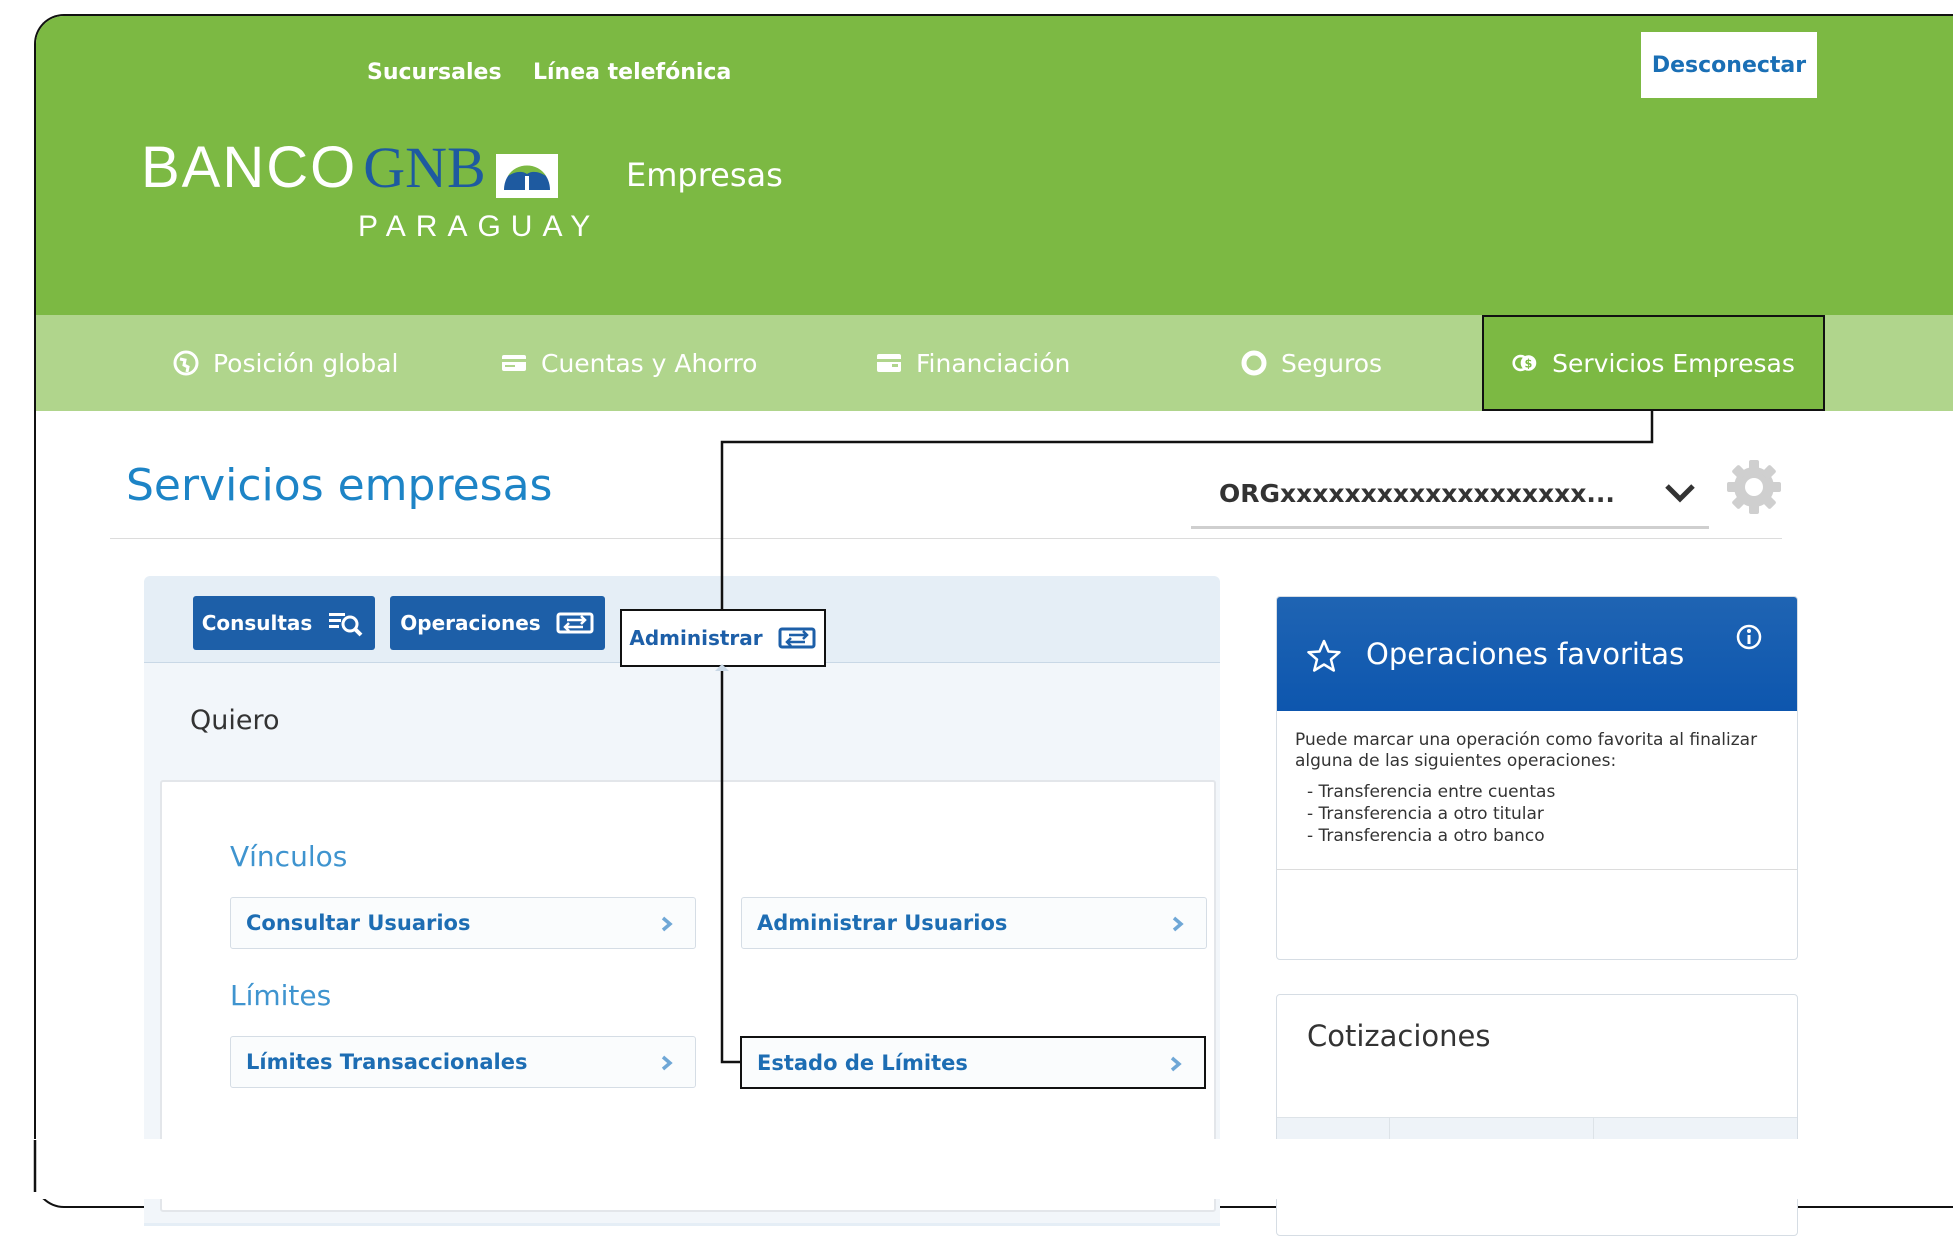 Image resolution: width=1953 pixels, height=1236 pixels. What do you see at coordinates (281, 995) in the screenshot?
I see `limits-section-title: Límites` at bounding box center [281, 995].